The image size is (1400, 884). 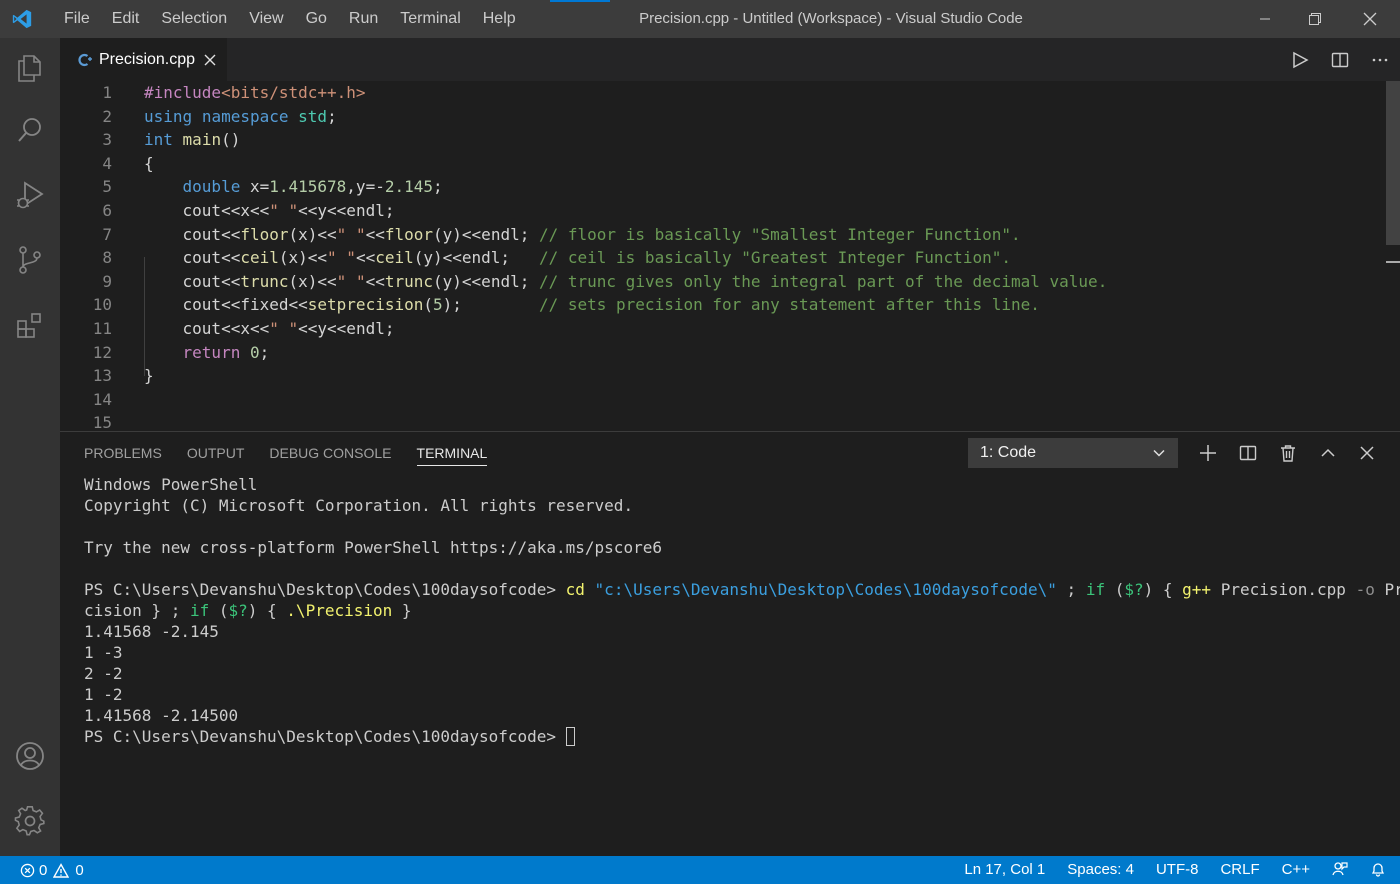 I want to click on terminal-text: if, so click(x=199, y=610).